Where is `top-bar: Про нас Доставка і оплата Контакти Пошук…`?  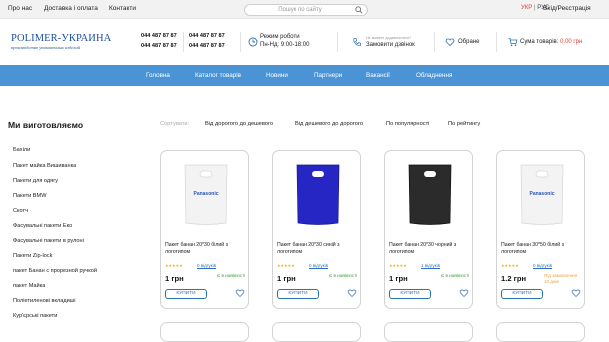 top-bar: Про нас Доставка і оплата Контакти Пошук… is located at coordinates (304, 9).